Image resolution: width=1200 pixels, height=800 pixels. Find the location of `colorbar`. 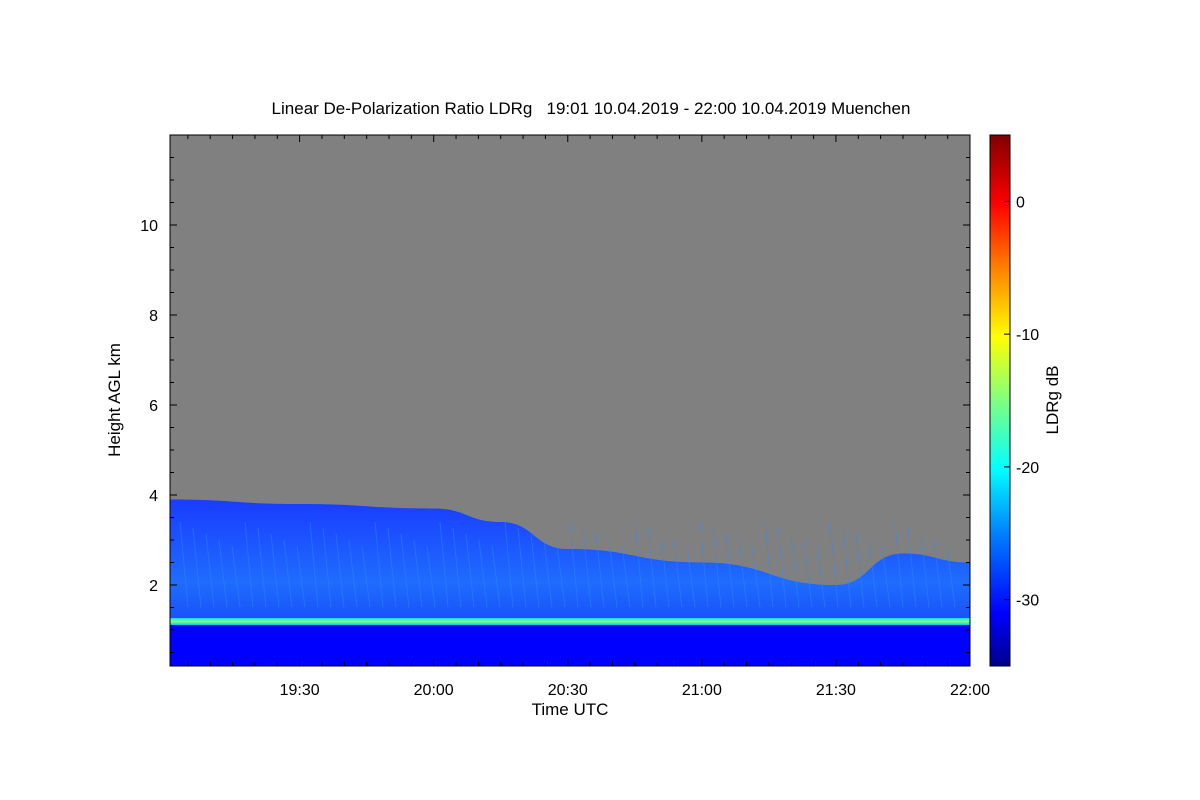

colorbar is located at coordinates (1000, 400).